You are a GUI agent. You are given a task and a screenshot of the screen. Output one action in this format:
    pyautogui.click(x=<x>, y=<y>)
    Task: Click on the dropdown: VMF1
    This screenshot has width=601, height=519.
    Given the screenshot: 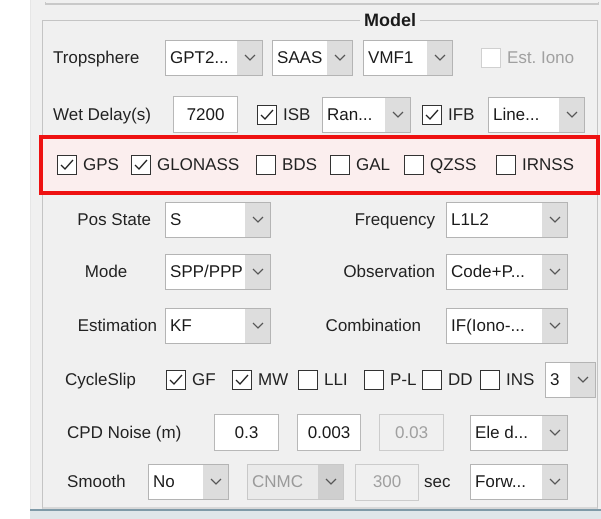 What is the action you would take?
    pyautogui.click(x=408, y=58)
    